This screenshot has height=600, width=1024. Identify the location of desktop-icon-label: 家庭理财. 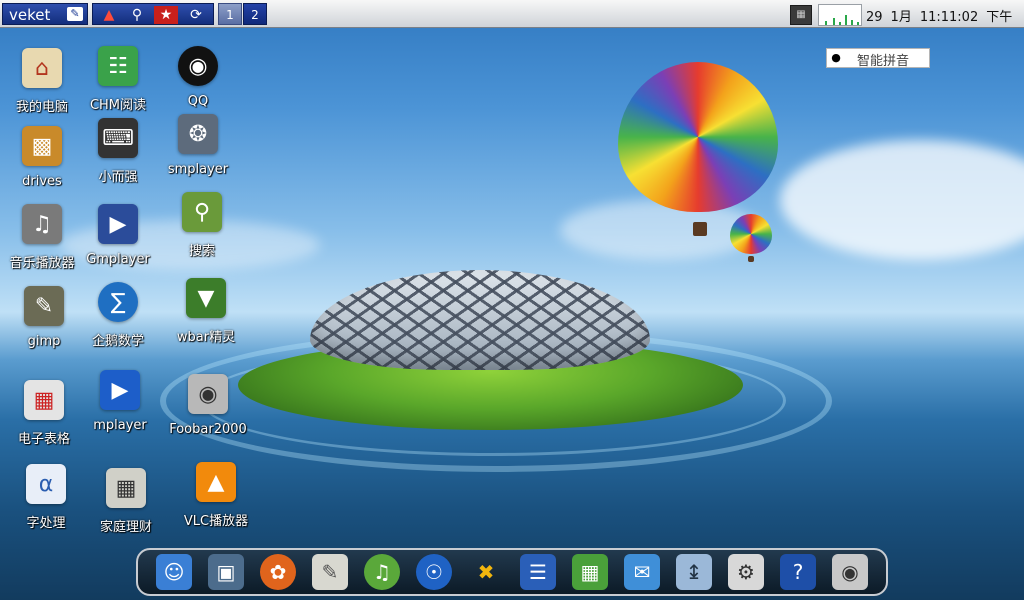
(125, 527).